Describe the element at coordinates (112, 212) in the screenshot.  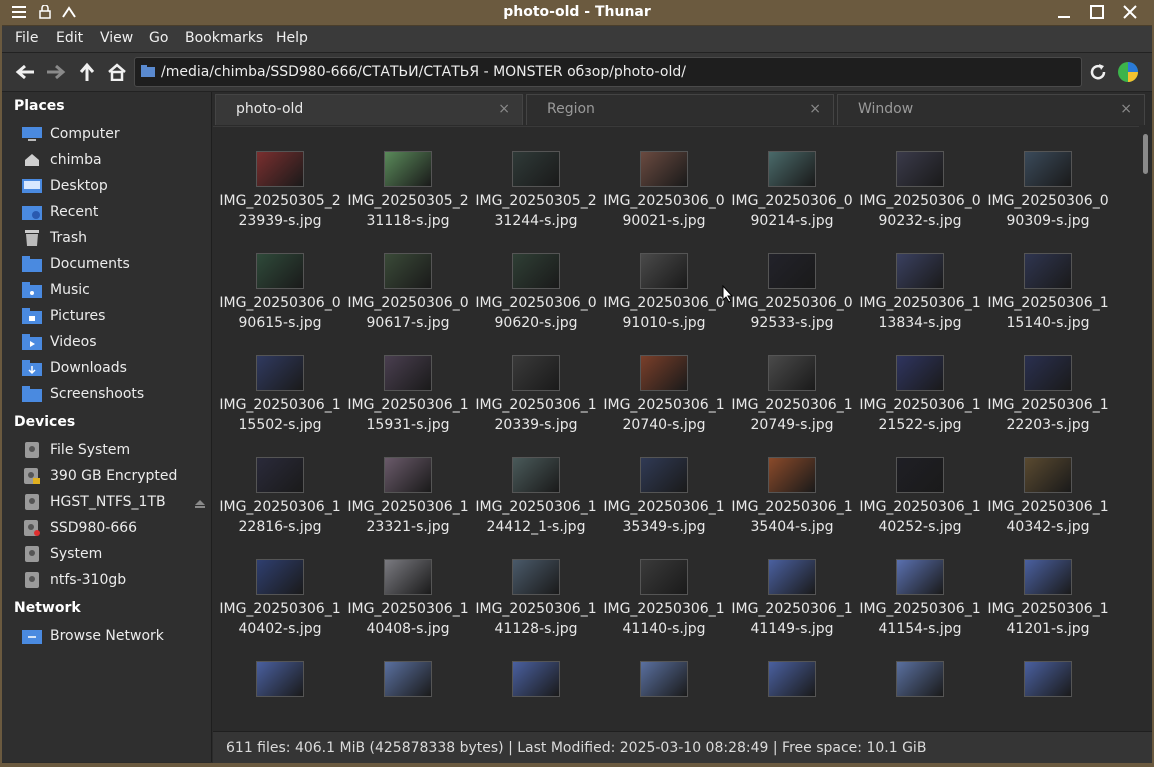
I see `sidebar-item-recent: Recent` at that location.